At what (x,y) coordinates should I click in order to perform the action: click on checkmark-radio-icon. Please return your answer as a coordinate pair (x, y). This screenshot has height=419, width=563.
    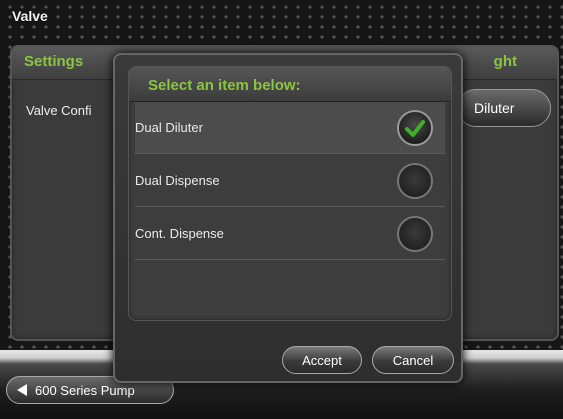
    Looking at the image, I should click on (415, 128).